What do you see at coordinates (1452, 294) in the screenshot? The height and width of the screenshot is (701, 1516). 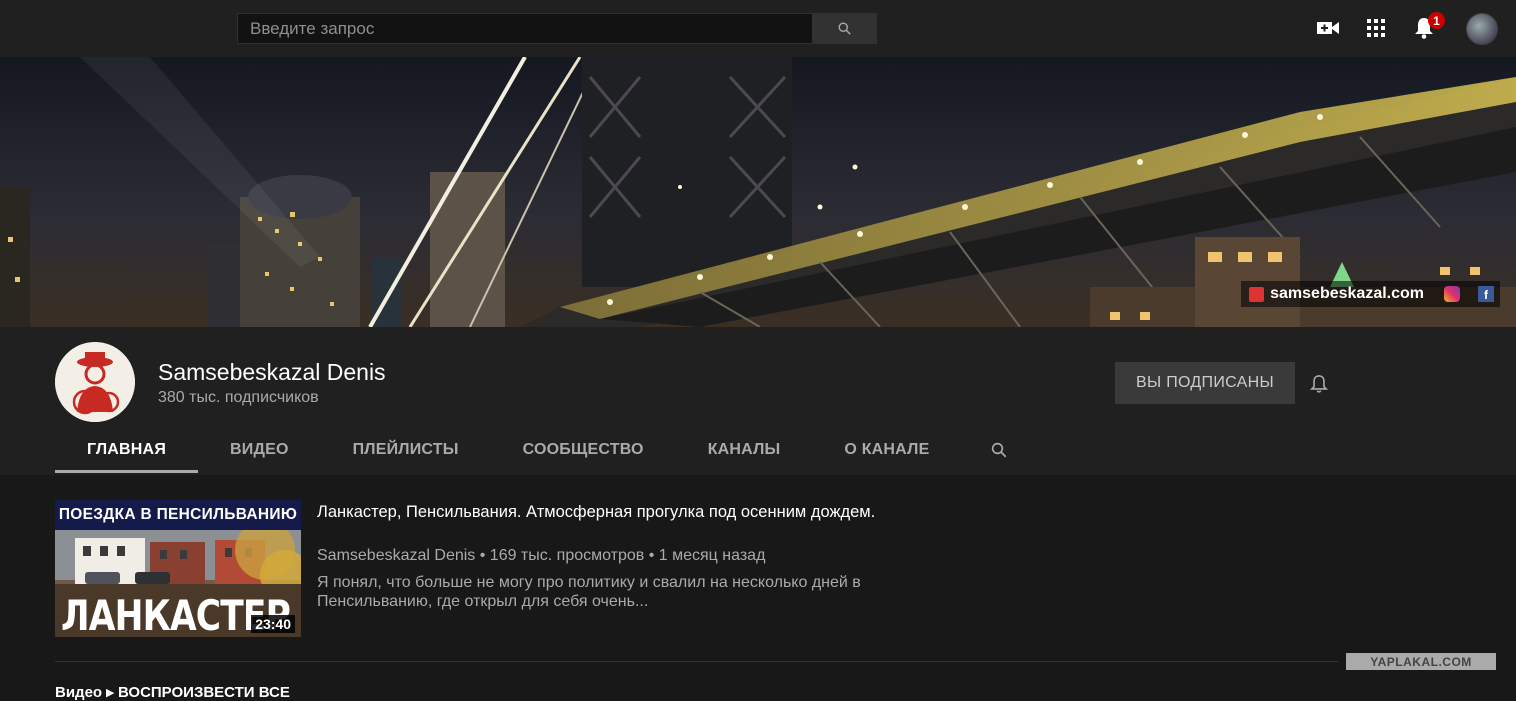 I see `instagram-icon` at bounding box center [1452, 294].